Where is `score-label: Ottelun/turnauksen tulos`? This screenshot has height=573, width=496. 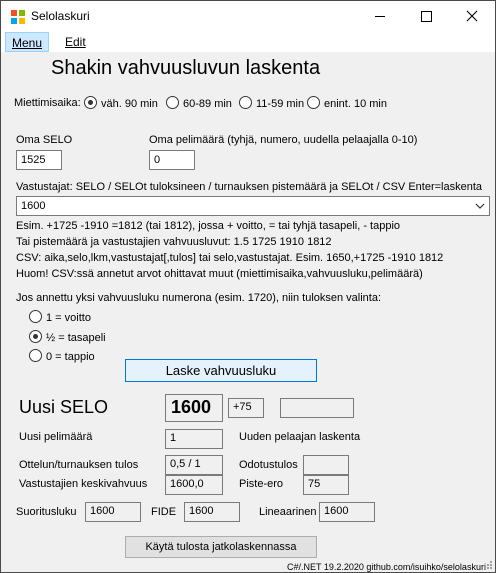 score-label: Ottelun/turnauksen tulos is located at coordinates (79, 465).